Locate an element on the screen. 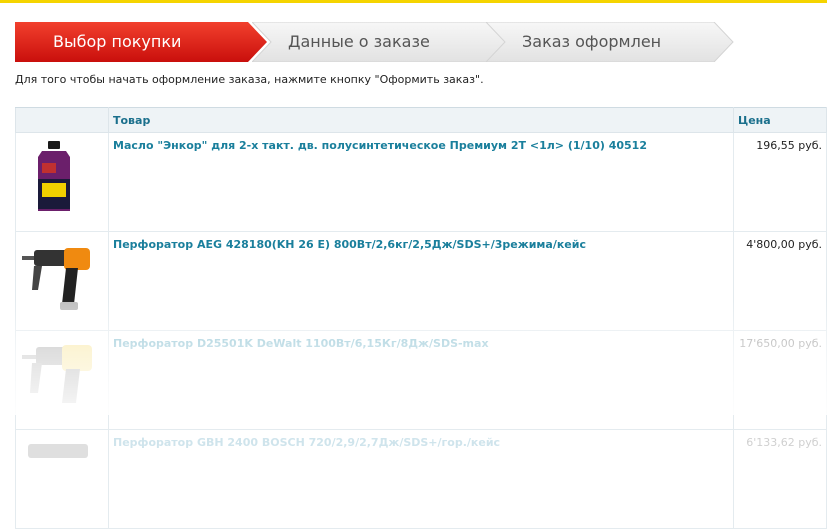 The width and height of the screenshot is (827, 529). top-accent-line is located at coordinates (413, 1).